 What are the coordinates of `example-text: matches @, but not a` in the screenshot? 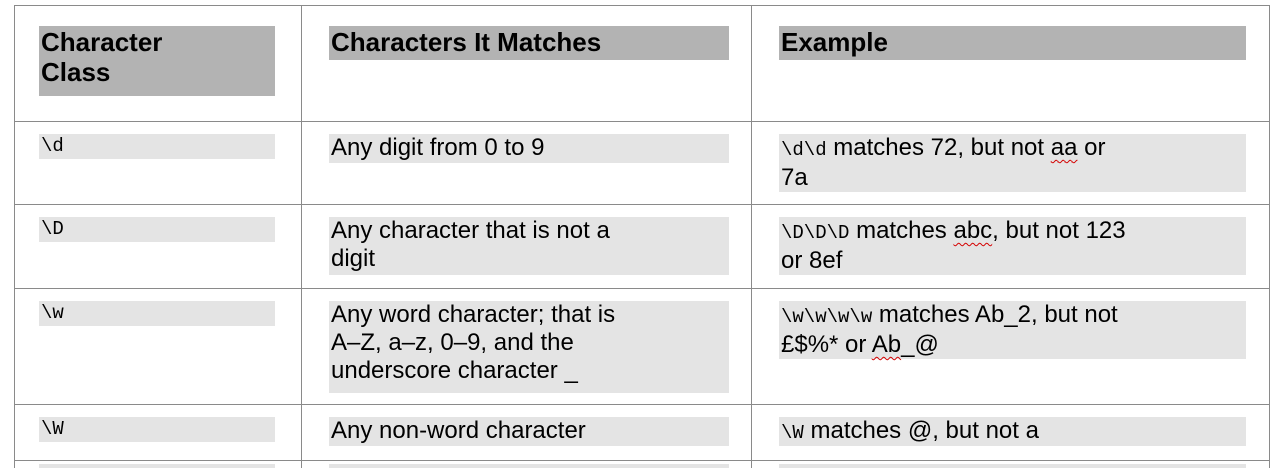 It's located at (921, 430).